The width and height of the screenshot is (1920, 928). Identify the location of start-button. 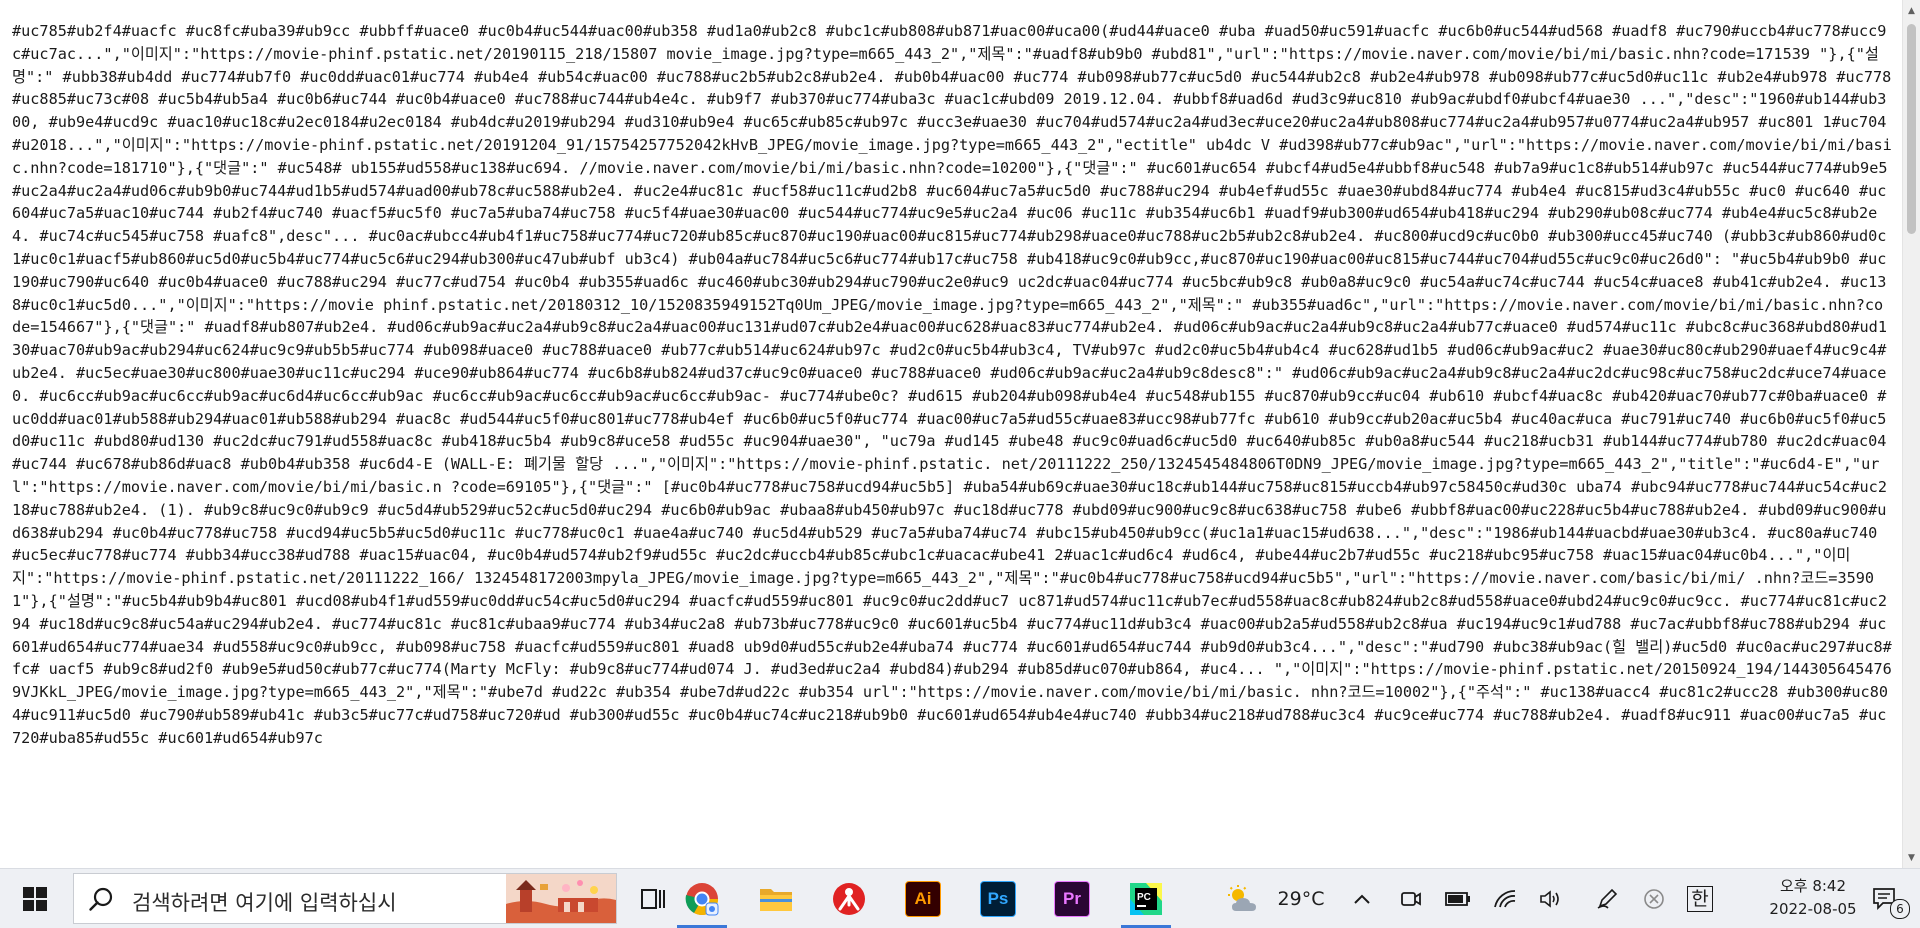
(35, 898).